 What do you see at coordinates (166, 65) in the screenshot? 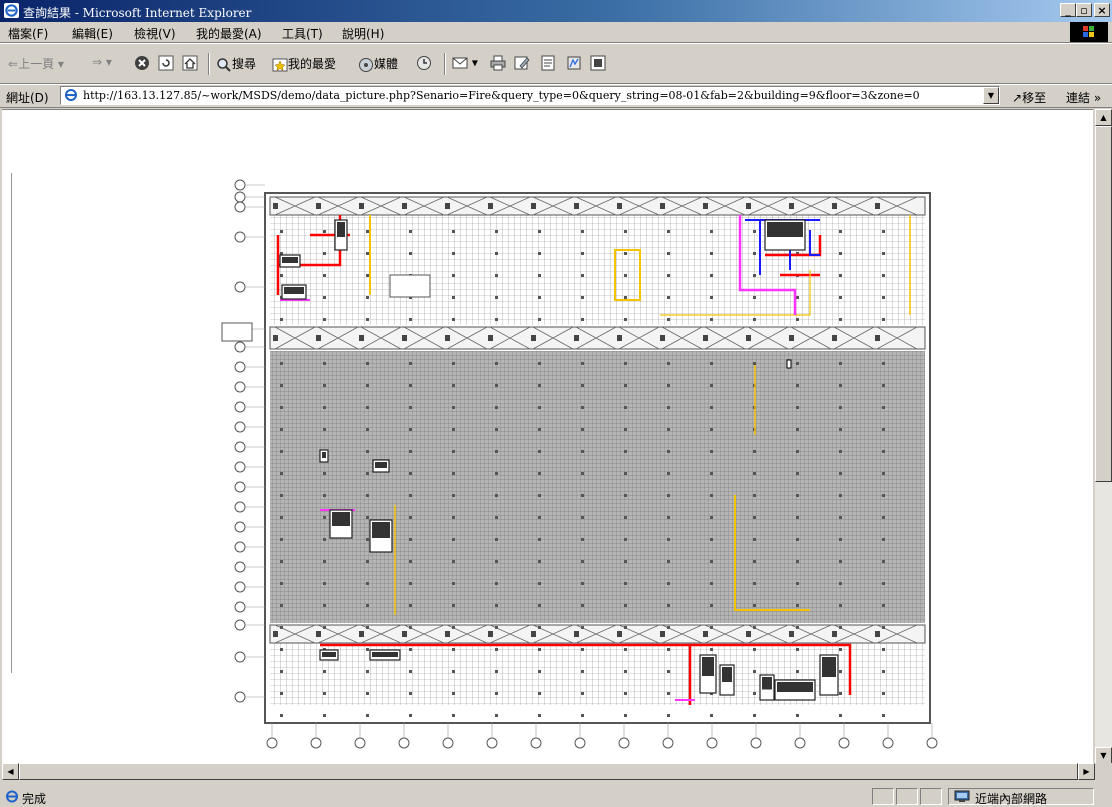
I see `refresh-button` at bounding box center [166, 65].